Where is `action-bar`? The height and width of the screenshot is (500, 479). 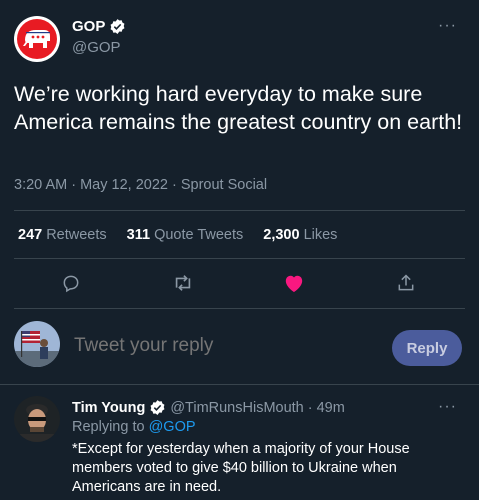
action-bar is located at coordinates (239, 284).